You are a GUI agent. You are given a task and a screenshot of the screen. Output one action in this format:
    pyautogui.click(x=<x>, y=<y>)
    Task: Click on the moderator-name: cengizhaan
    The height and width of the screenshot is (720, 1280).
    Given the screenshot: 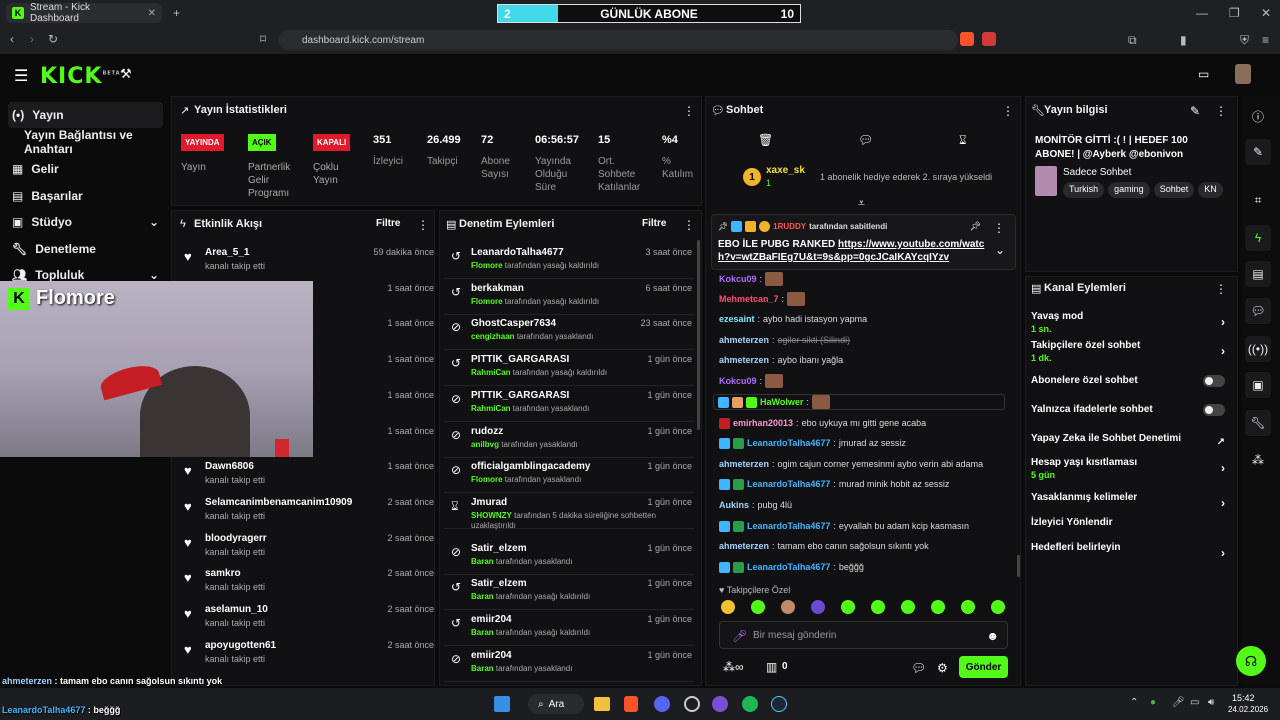 What is the action you would take?
    pyautogui.click(x=493, y=336)
    